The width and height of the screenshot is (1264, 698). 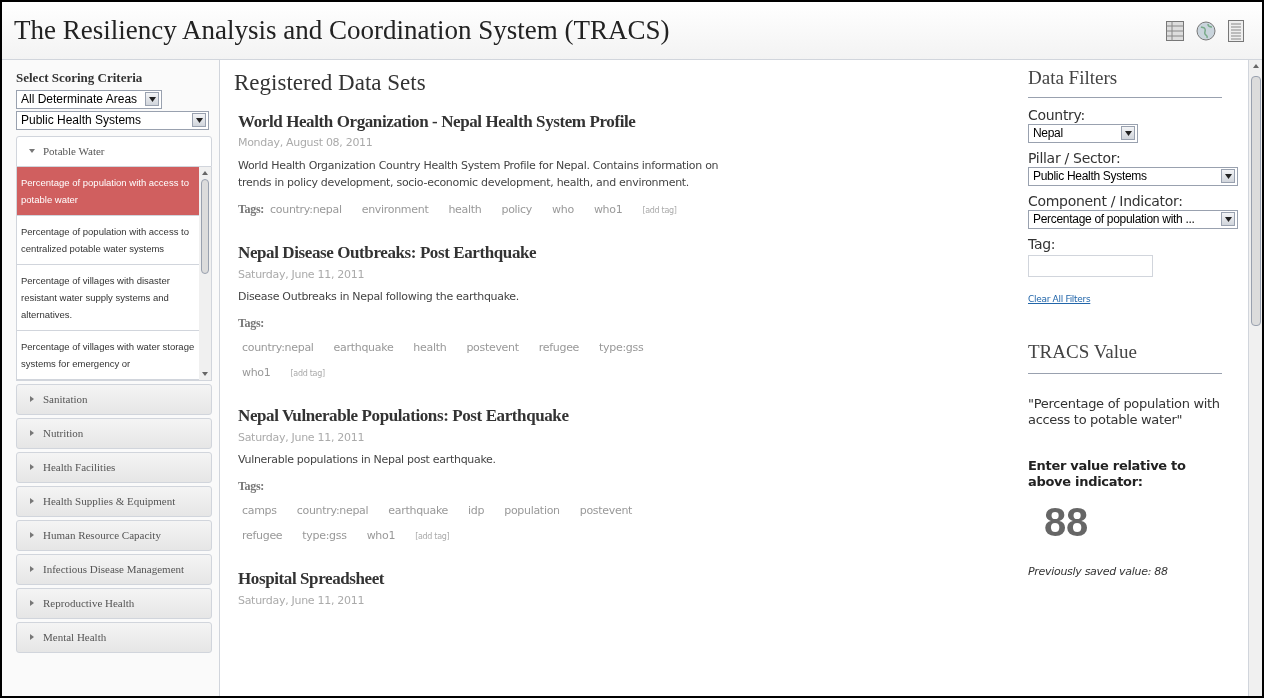 I want to click on accordion-header: Human Resource Capacity, so click(x=114, y=535).